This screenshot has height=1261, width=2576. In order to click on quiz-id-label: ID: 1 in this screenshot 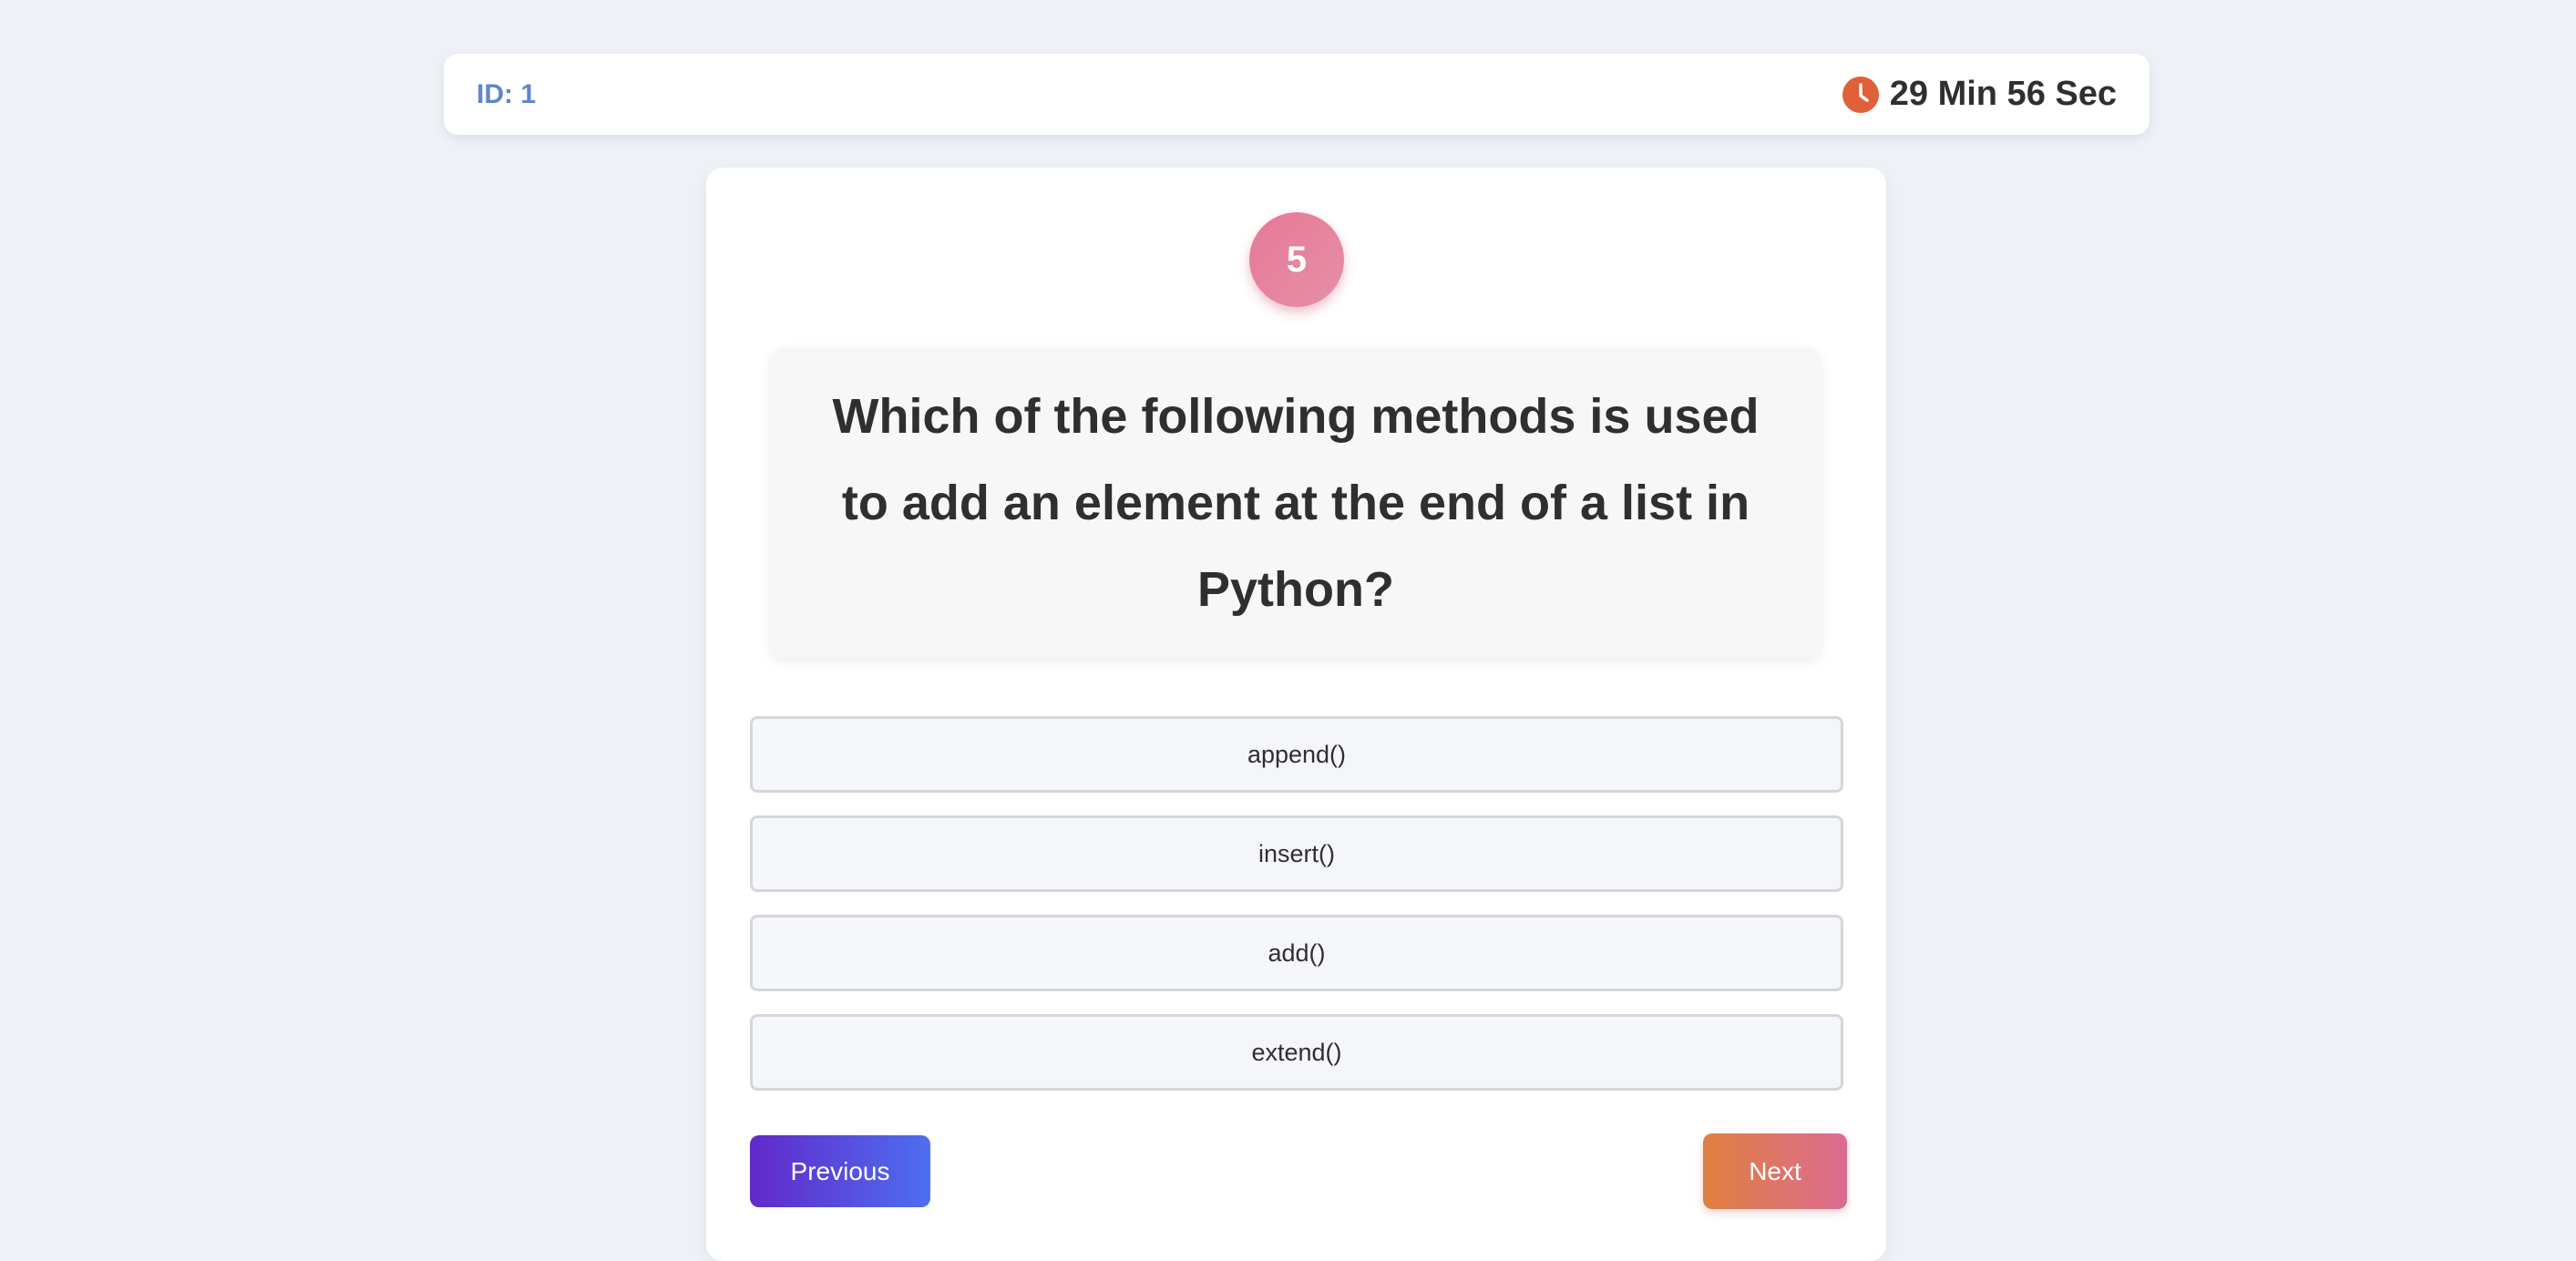, I will do `click(507, 94)`.